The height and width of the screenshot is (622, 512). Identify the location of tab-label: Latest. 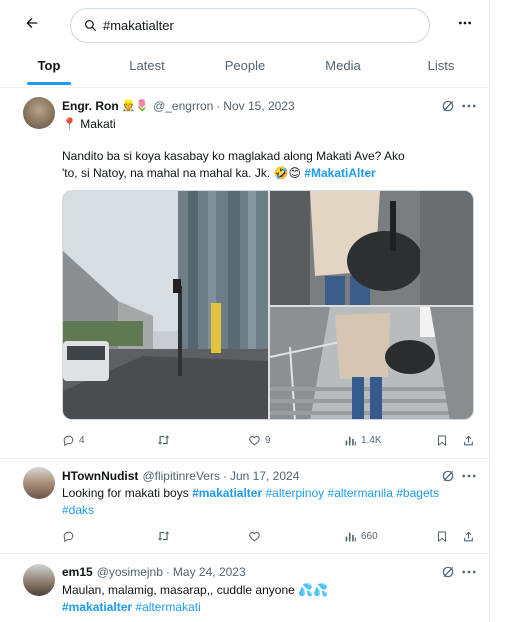
(147, 65).